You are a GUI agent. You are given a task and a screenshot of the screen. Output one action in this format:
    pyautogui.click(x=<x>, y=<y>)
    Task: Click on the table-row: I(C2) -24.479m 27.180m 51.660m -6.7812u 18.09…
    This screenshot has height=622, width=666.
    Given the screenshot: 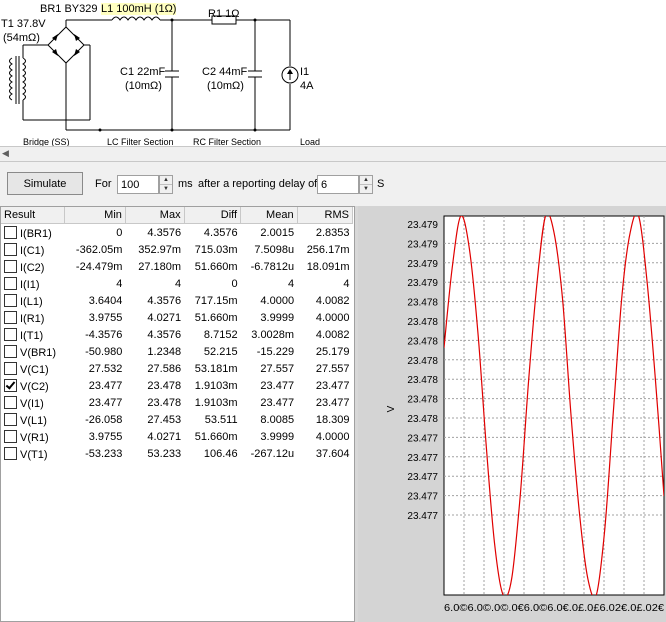 What is the action you would take?
    pyautogui.click(x=177, y=266)
    